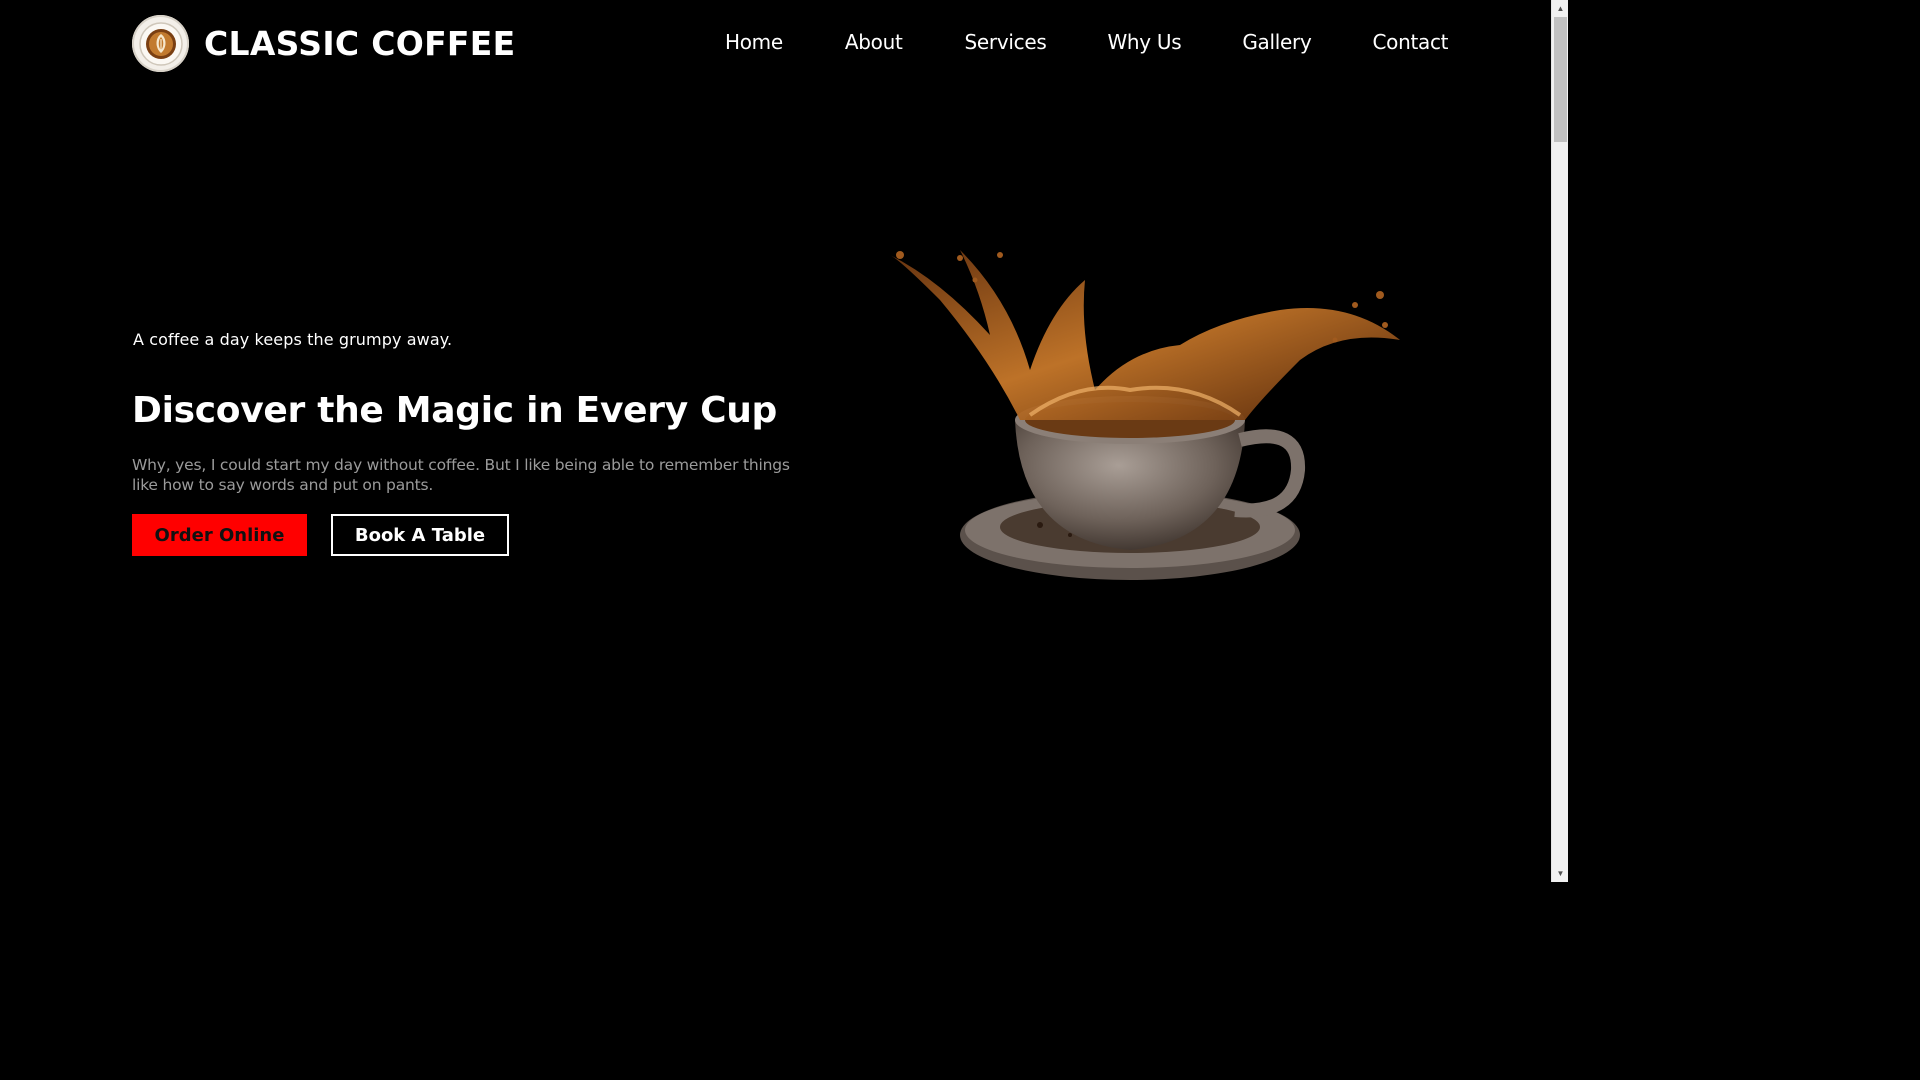 The width and height of the screenshot is (1920, 1080). I want to click on logo-link: CLASSIC COFFEE, so click(323, 43).